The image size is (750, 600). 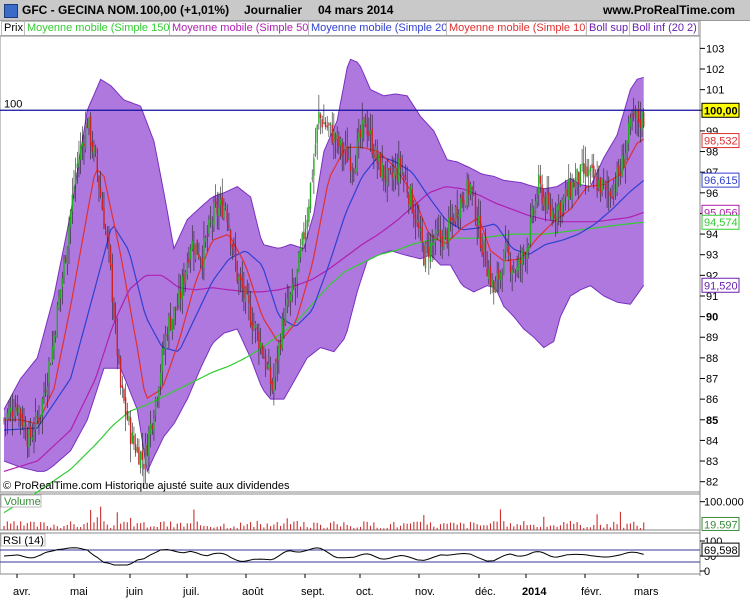 What do you see at coordinates (591, 592) in the screenshot?
I see `month-label: févr.` at bounding box center [591, 592].